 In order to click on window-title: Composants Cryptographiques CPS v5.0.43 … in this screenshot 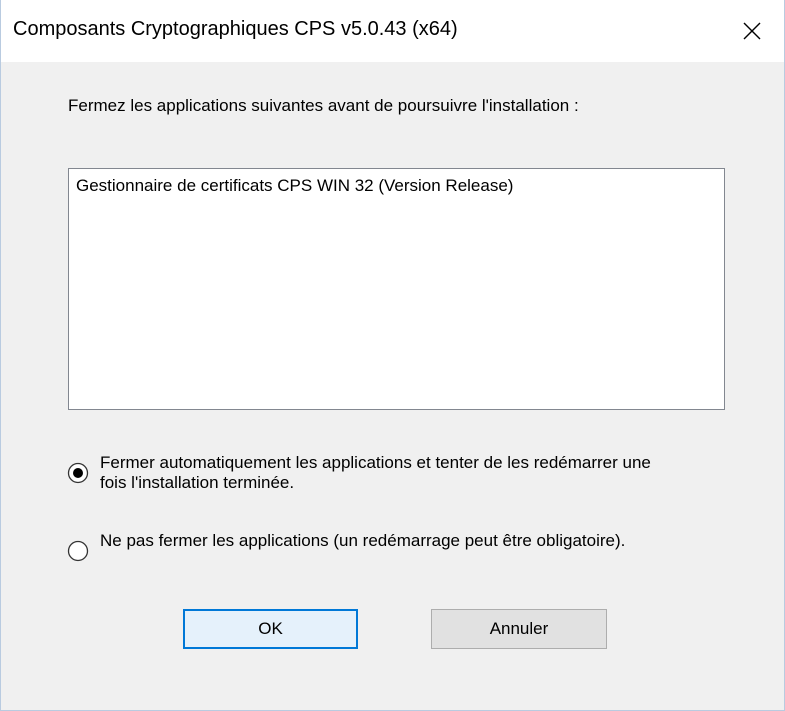, I will do `click(235, 29)`.